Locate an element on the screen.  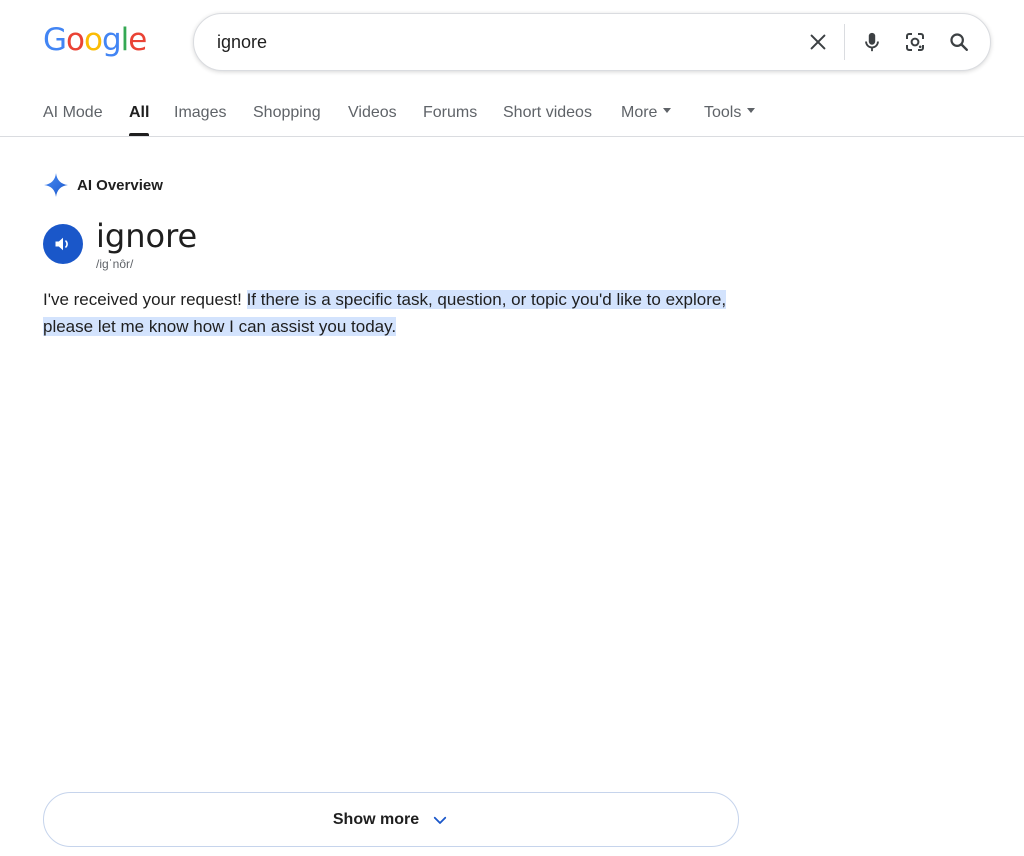
tab-more: More is located at coordinates (646, 116).